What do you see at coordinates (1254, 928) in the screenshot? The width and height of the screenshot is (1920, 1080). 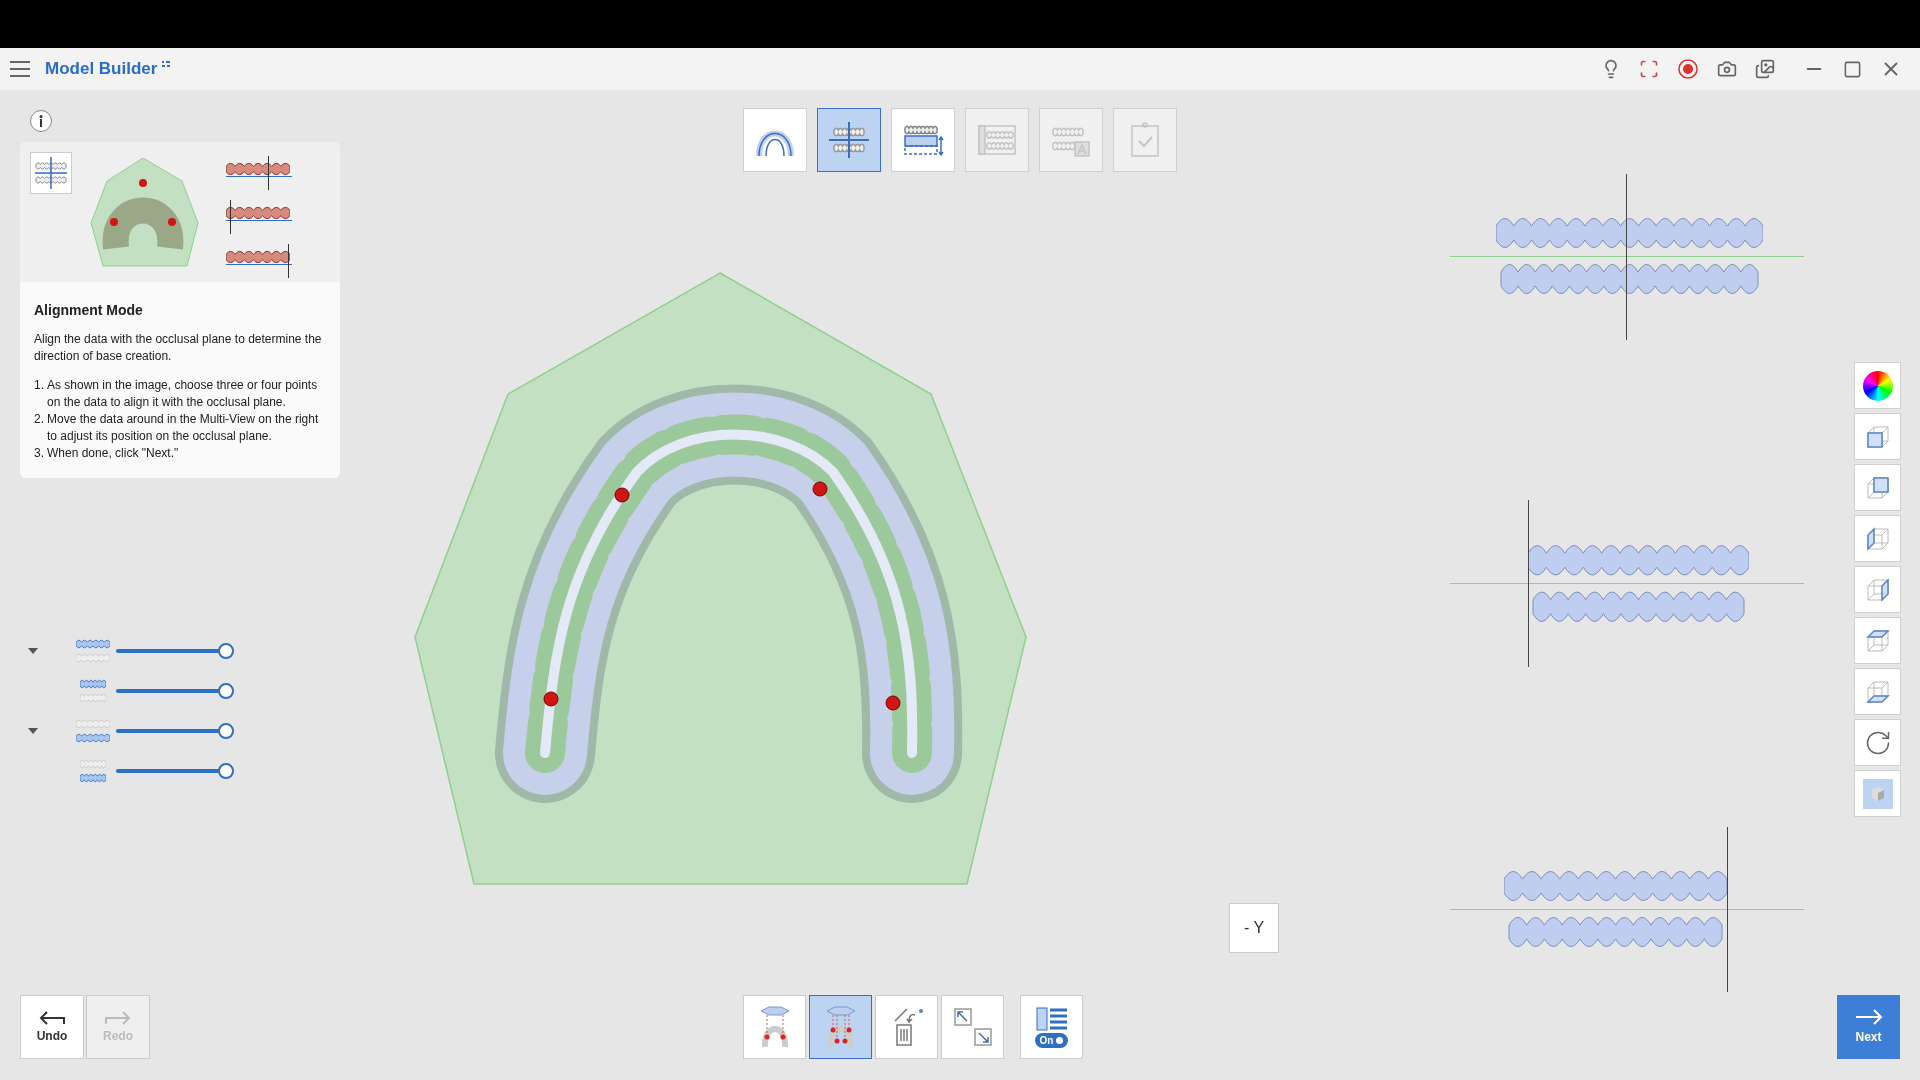 I see `view-axis-label: - Y` at bounding box center [1254, 928].